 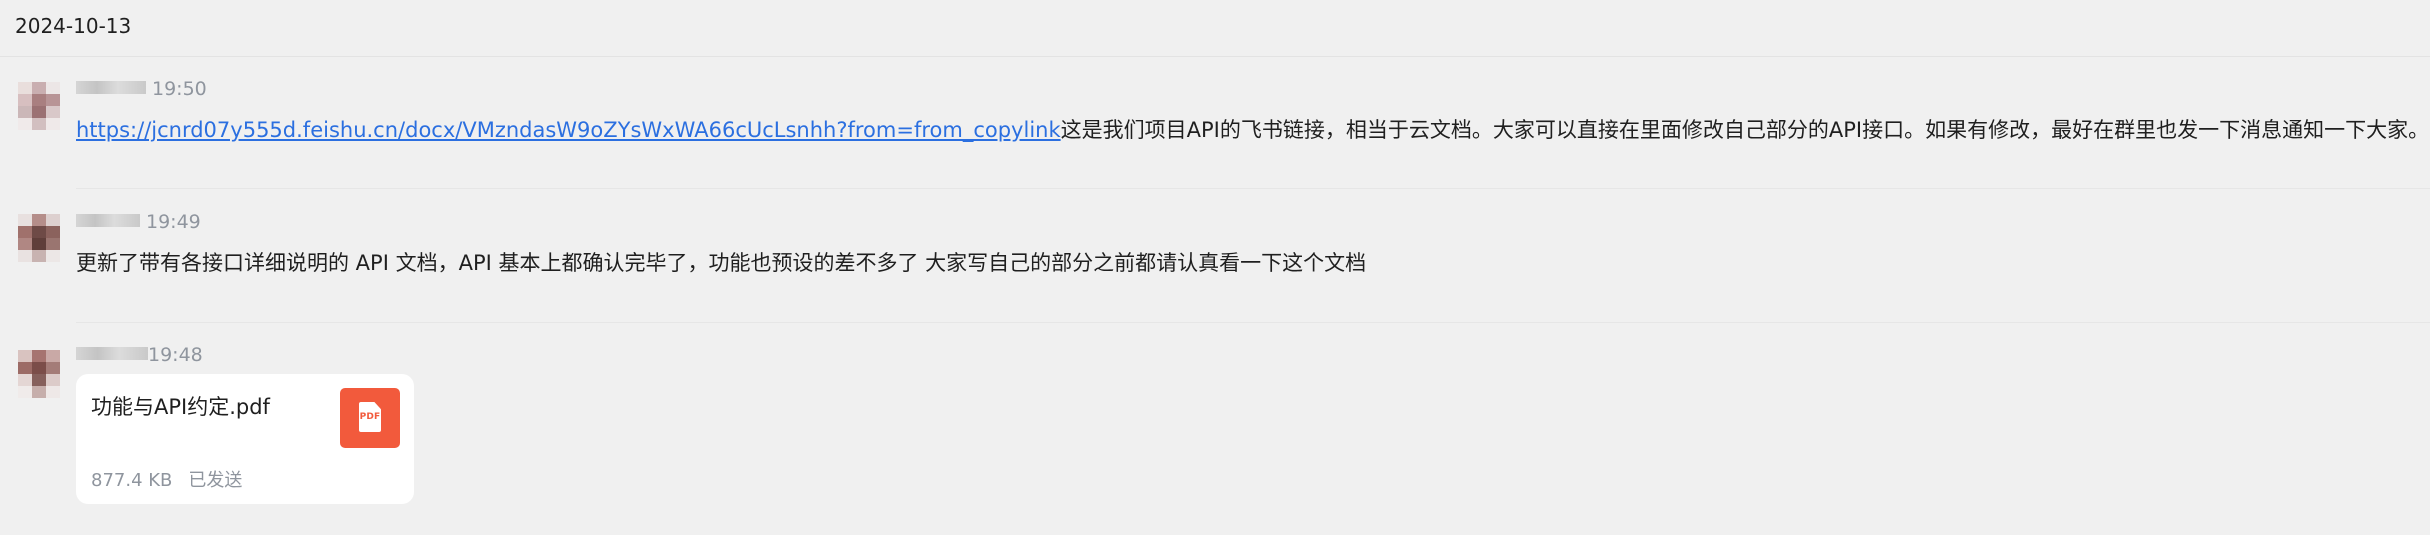 I want to click on file-meta: 877.4 KB 已发送, so click(x=166, y=479).